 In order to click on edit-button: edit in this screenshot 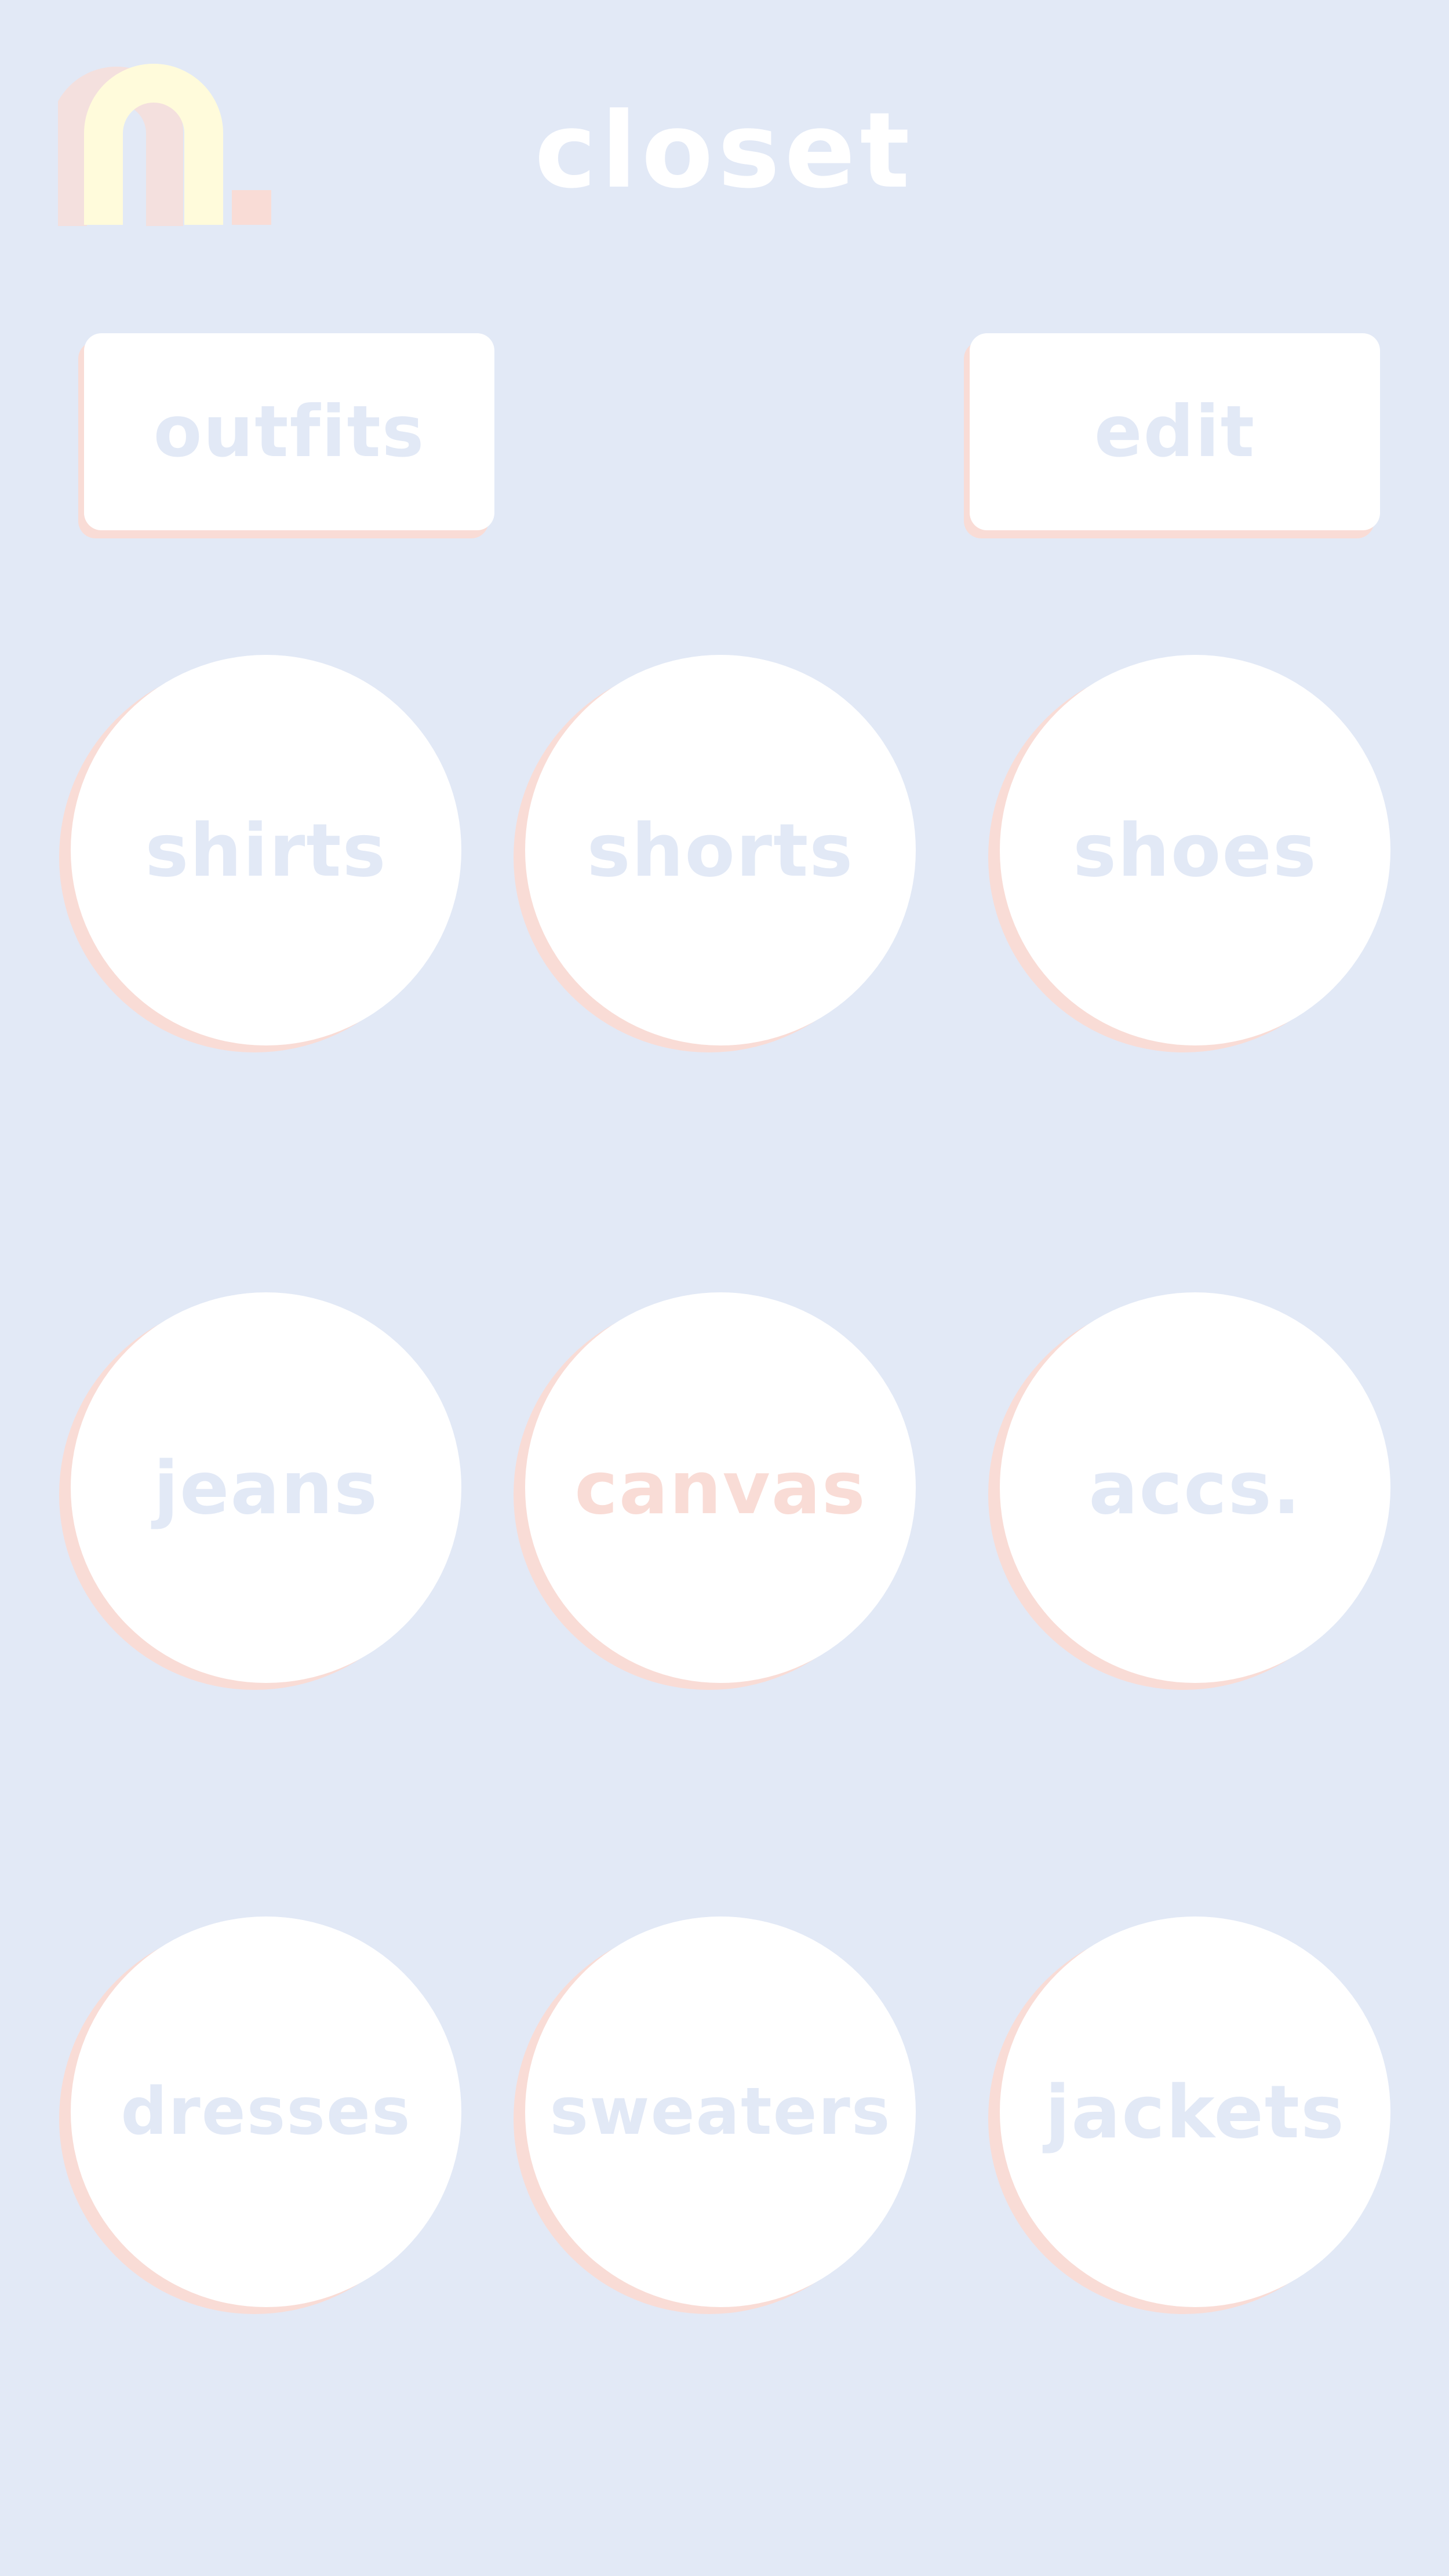, I will do `click(1175, 431)`.